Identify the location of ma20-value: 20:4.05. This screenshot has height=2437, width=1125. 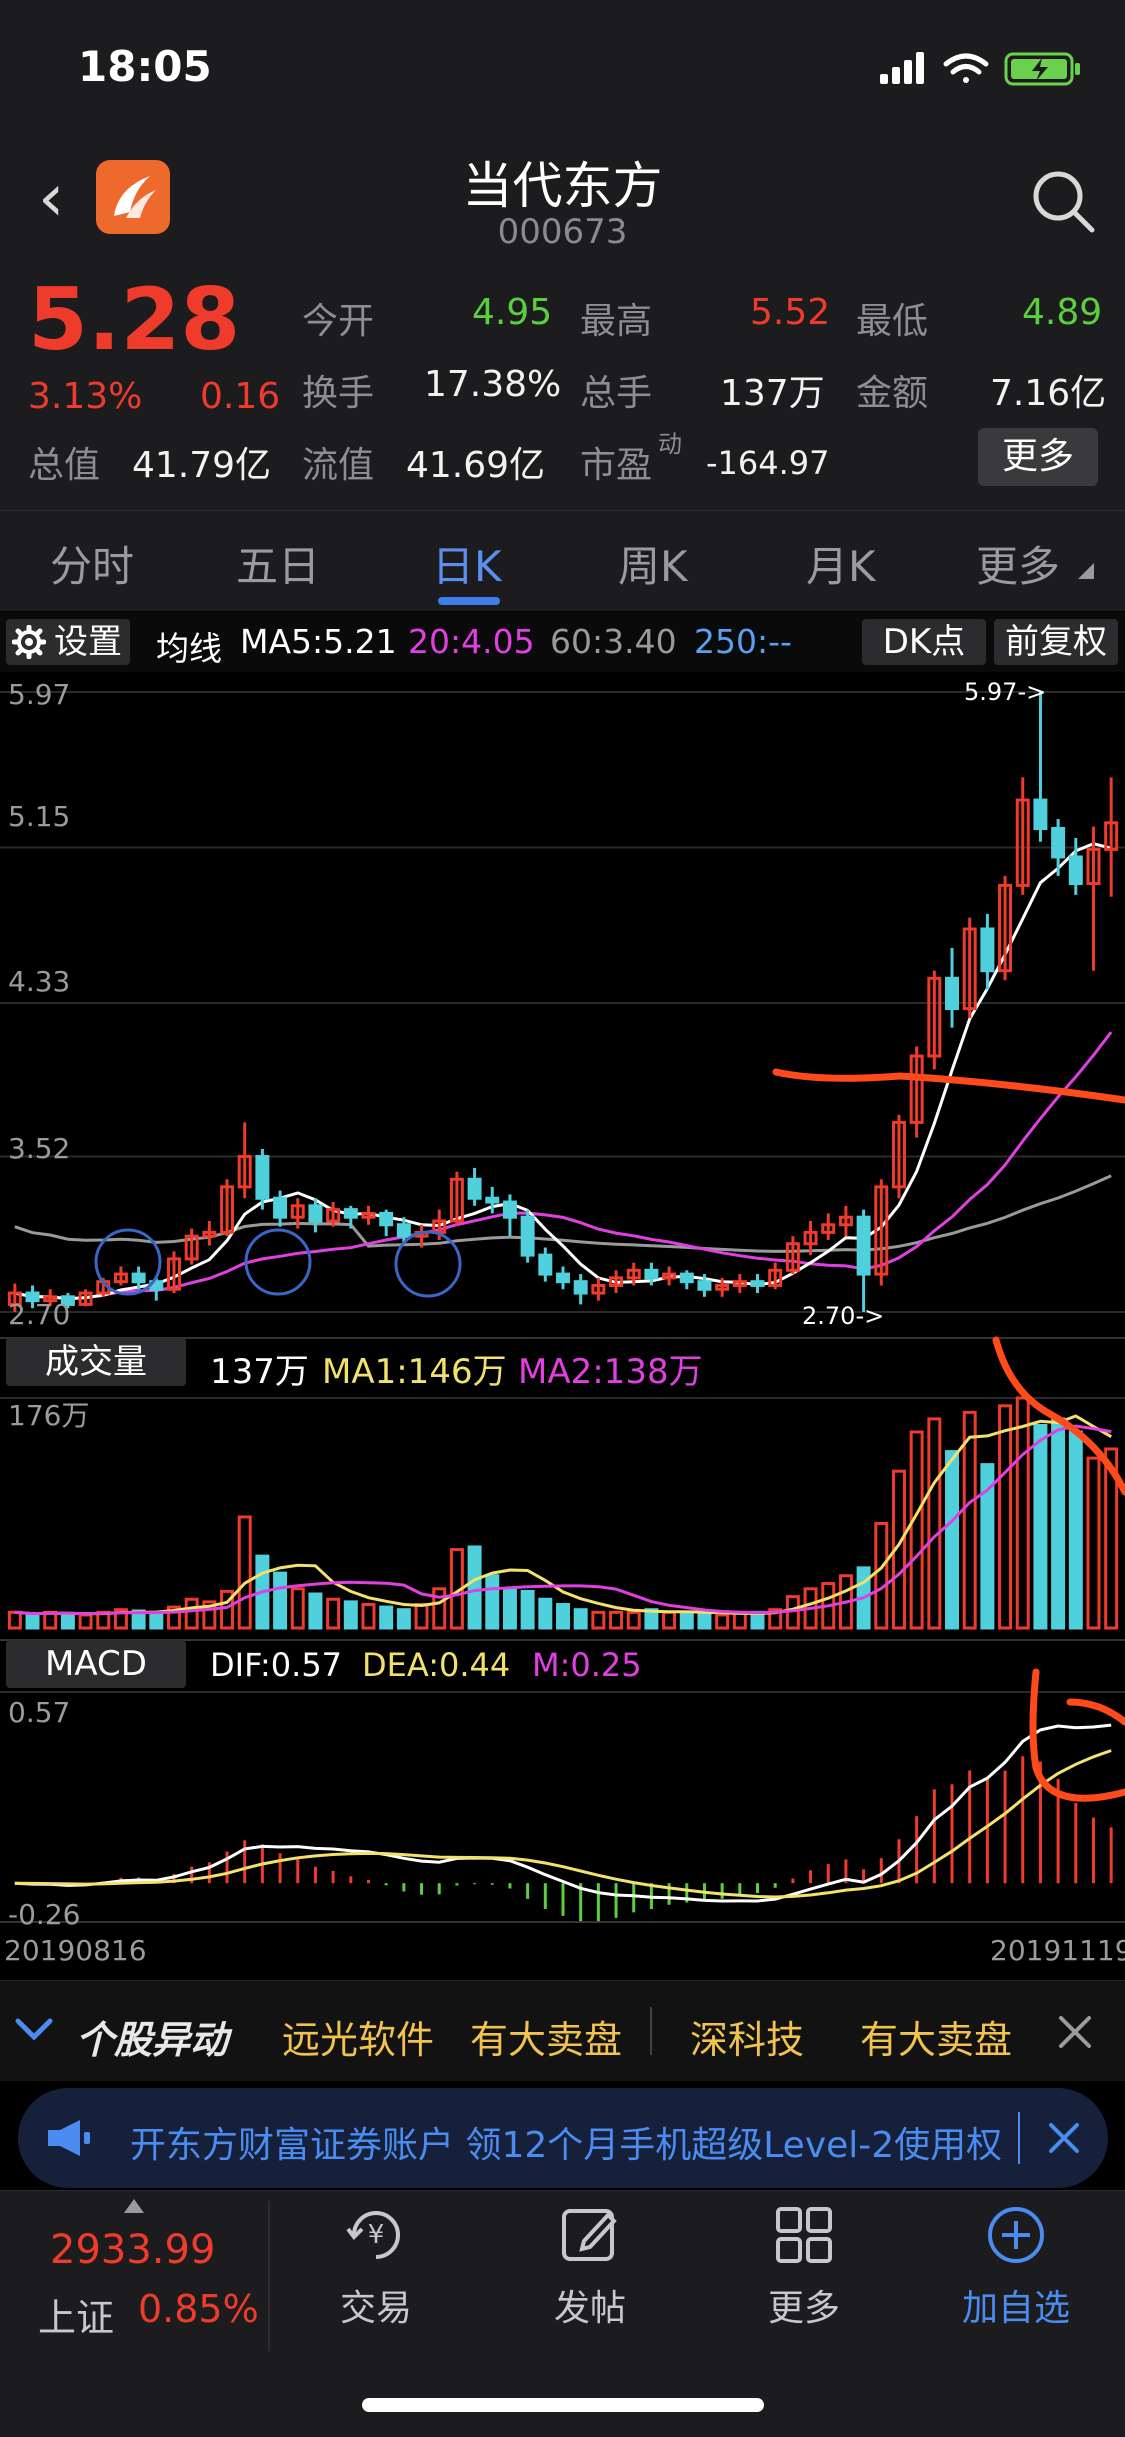
(471, 641).